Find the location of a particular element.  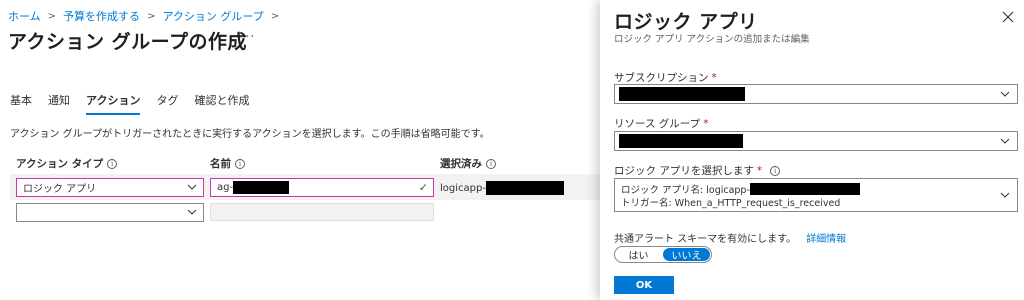

tab-tags: タグ is located at coordinates (167, 103).